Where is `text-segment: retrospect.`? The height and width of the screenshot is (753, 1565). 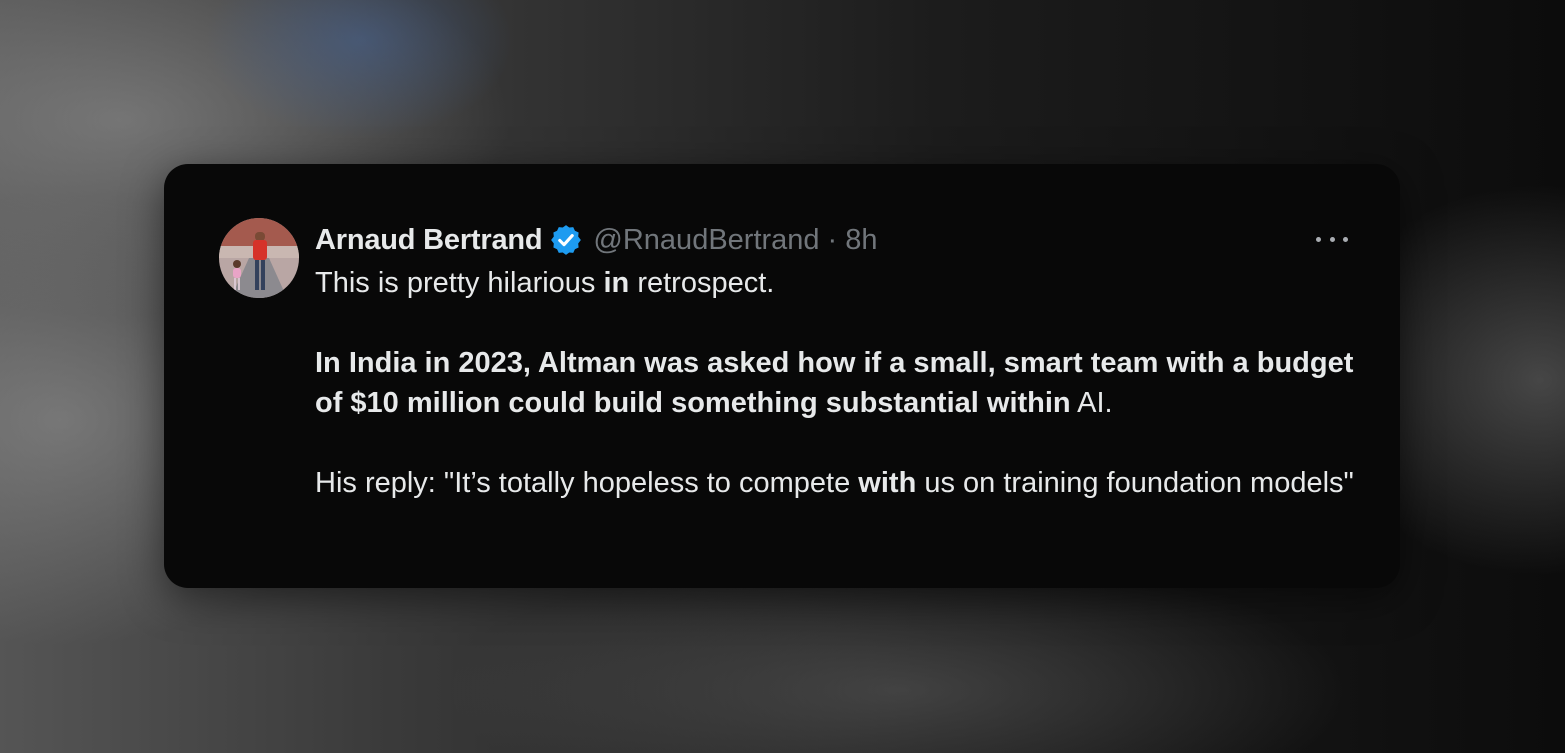 text-segment: retrospect. is located at coordinates (702, 283).